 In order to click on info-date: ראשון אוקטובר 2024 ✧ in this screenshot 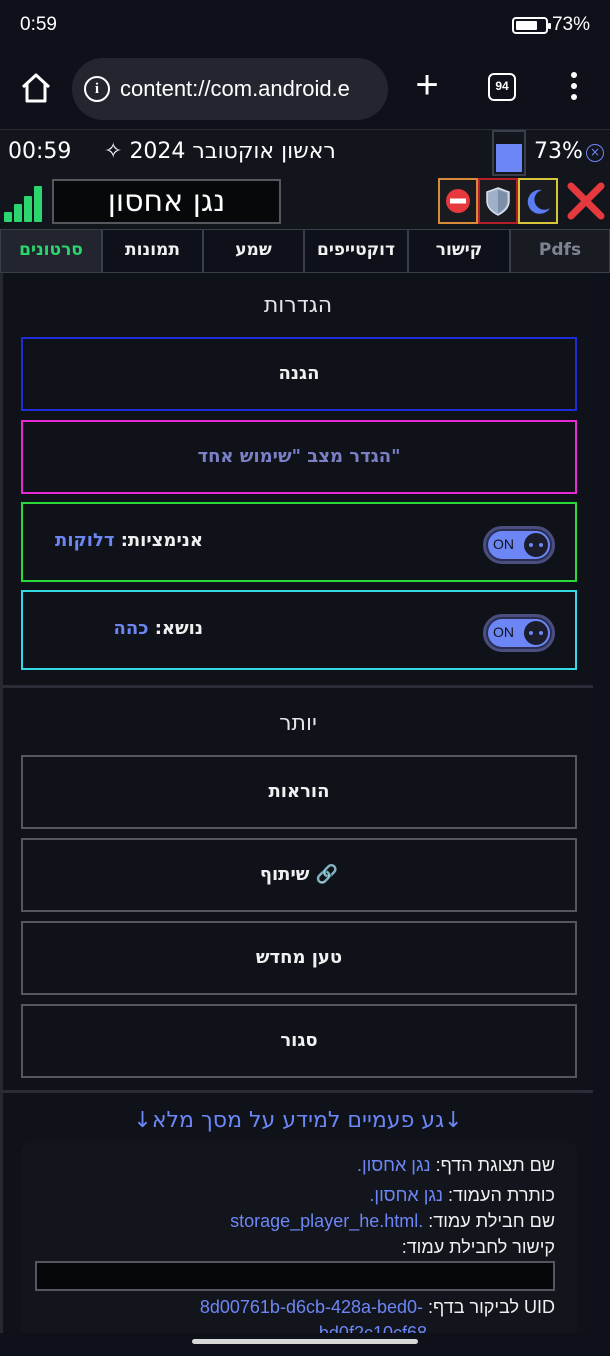, I will do `click(220, 151)`.